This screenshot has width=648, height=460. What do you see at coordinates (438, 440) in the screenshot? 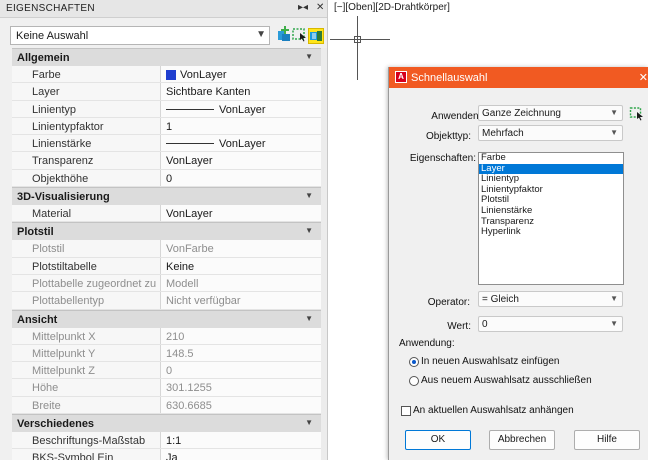
I see `ok-button: OK` at bounding box center [438, 440].